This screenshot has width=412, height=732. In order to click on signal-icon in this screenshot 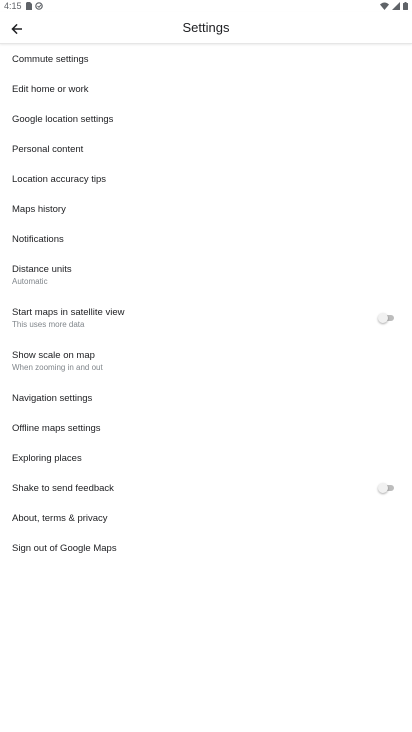, I will do `click(396, 6)`.